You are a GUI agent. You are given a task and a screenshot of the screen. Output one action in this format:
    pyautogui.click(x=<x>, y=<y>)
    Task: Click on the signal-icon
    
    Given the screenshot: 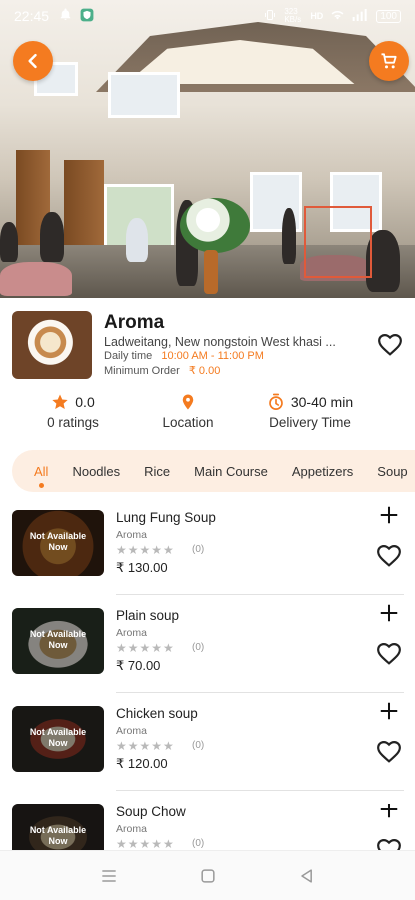 What is the action you would take?
    pyautogui.click(x=360, y=16)
    